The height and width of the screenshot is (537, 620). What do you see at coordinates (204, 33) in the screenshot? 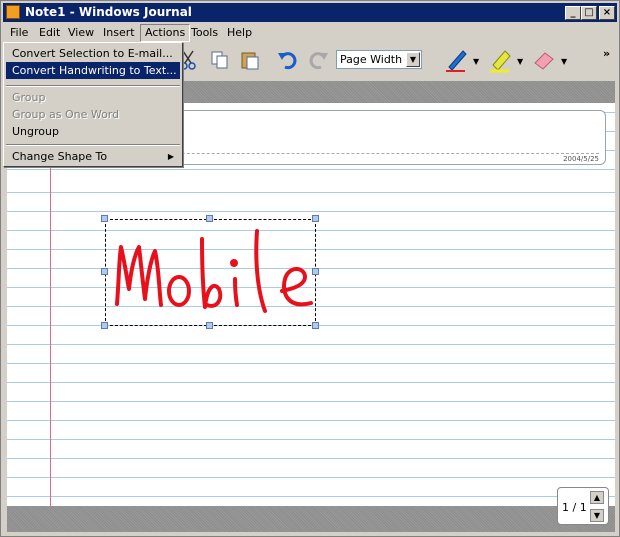
I see `menu-tools: Tools` at bounding box center [204, 33].